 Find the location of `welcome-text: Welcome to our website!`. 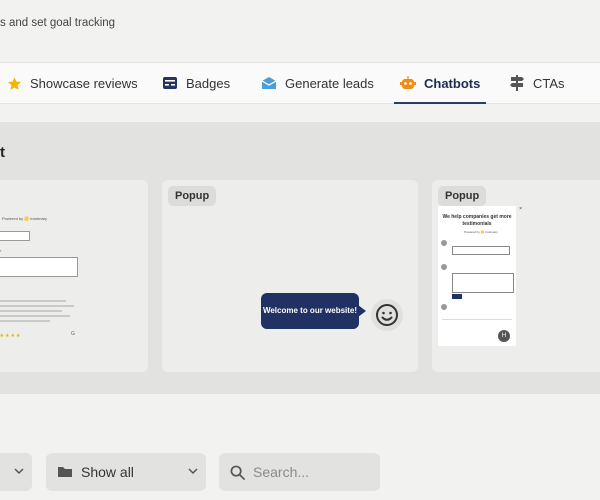

welcome-text: Welcome to our website! is located at coordinates (310, 310).